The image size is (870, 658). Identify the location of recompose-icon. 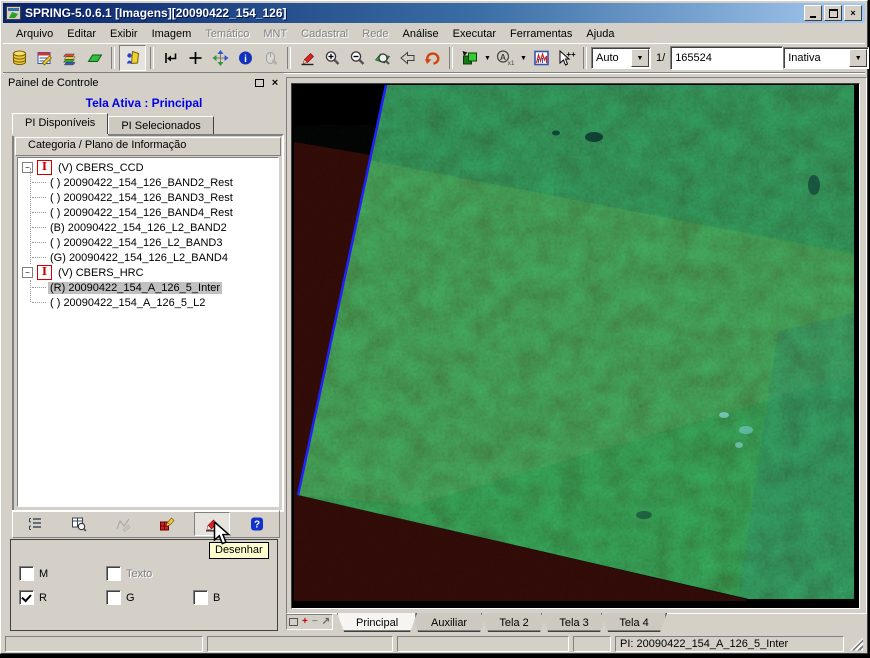
(171, 58).